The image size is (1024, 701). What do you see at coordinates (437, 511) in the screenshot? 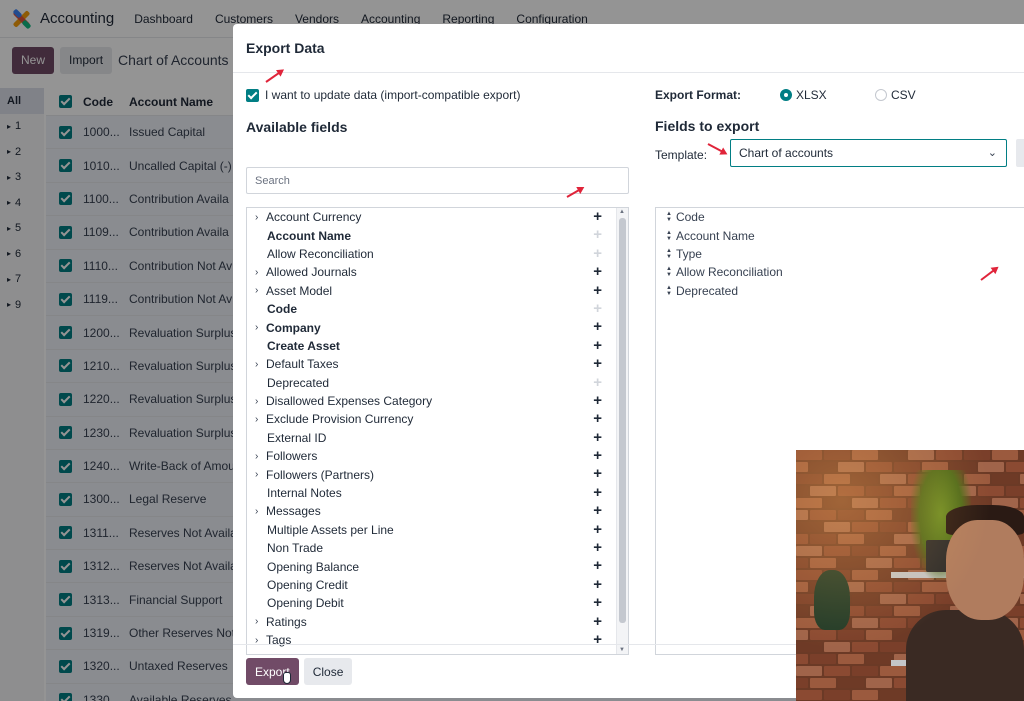
I see `available-field-item: › Messages +` at bounding box center [437, 511].